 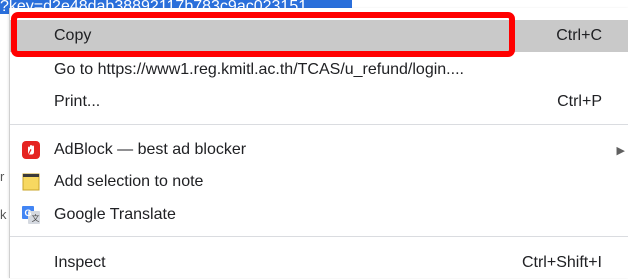 What do you see at coordinates (150, 149) in the screenshot?
I see `menu-item-label: AdBlock — best ad blocker` at bounding box center [150, 149].